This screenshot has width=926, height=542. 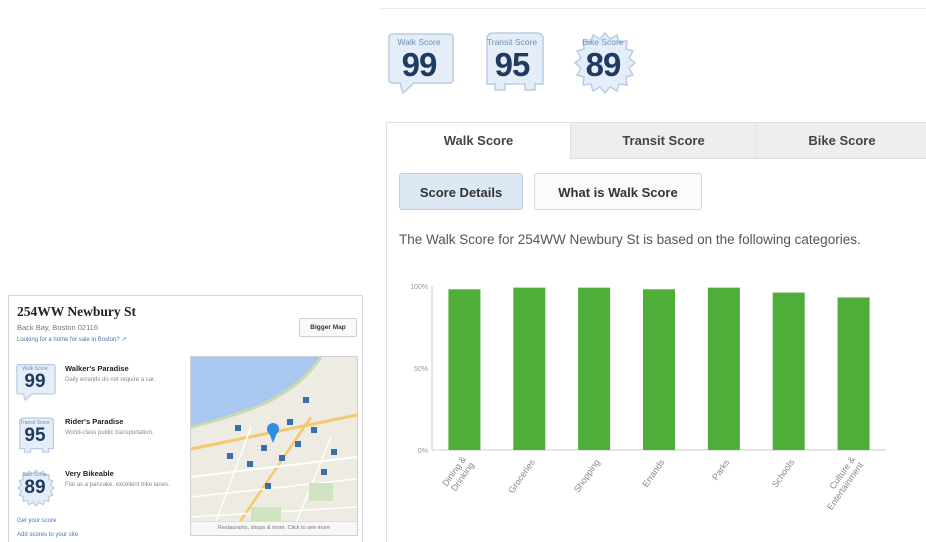 I want to click on widget-walk-score: 99, so click(x=35, y=381).